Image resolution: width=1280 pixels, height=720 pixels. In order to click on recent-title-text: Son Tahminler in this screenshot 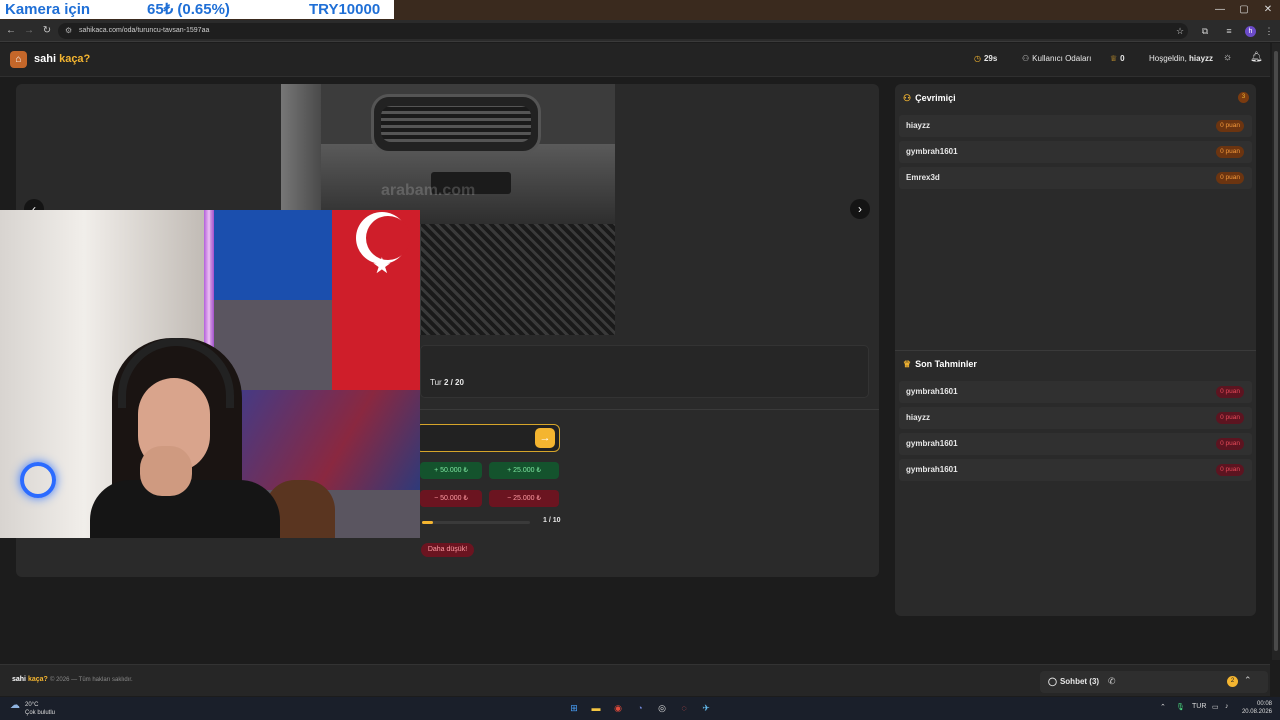, I will do `click(946, 364)`.